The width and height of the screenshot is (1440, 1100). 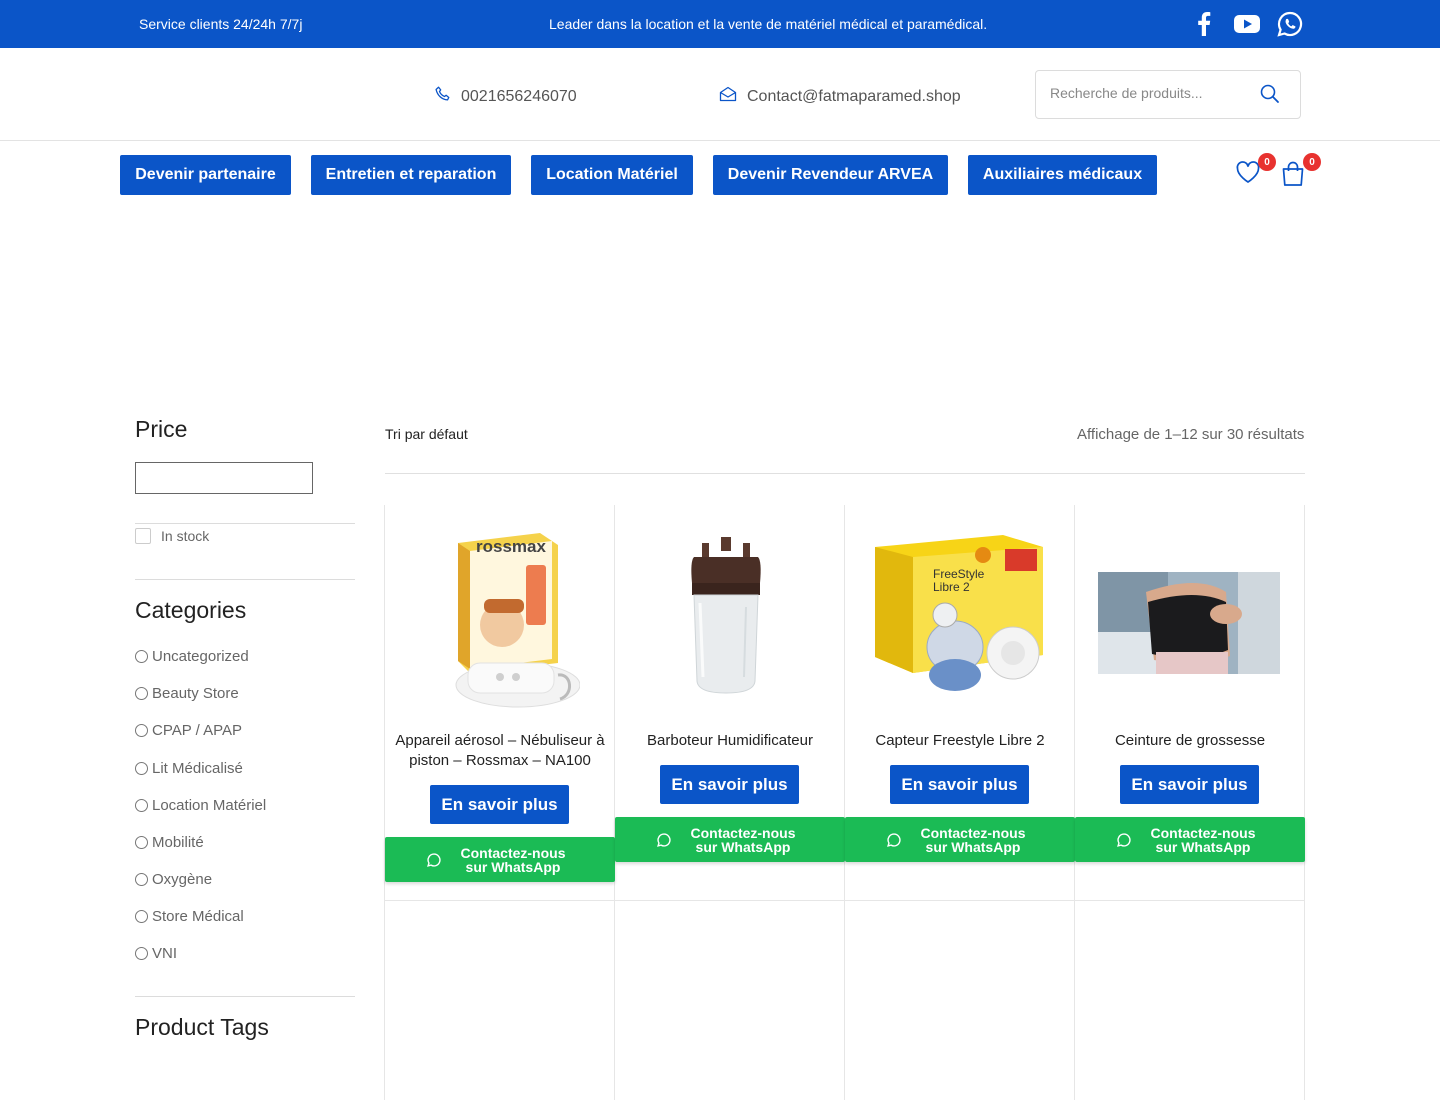 What do you see at coordinates (730, 741) in the screenshot?
I see `product-title: Barboteur Humidificateur` at bounding box center [730, 741].